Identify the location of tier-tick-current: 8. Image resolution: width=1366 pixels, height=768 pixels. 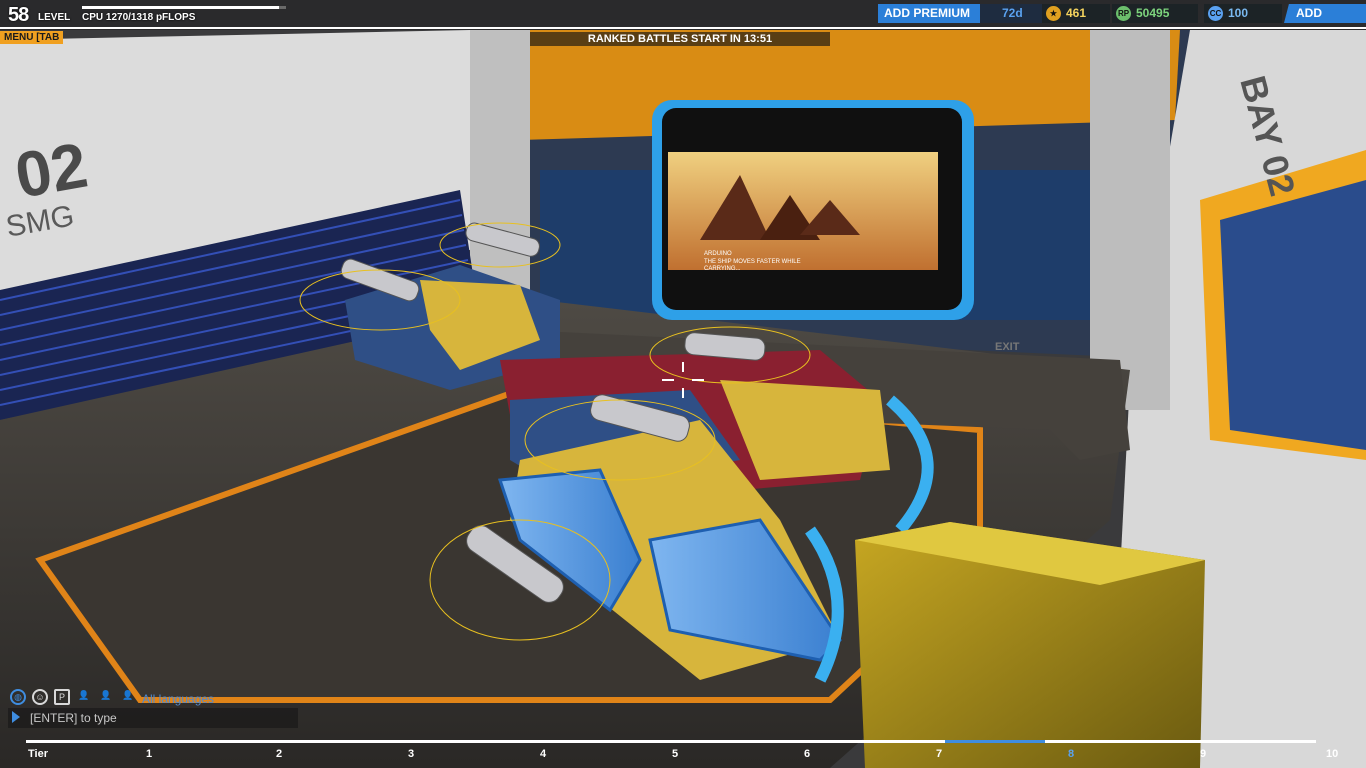
(1071, 754).